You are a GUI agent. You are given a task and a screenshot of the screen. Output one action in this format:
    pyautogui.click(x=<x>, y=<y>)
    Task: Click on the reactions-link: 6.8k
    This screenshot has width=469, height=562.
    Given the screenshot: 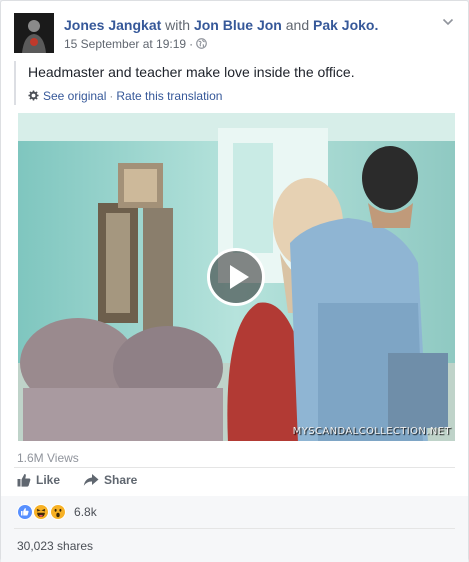 What is the action you would take?
    pyautogui.click(x=57, y=513)
    